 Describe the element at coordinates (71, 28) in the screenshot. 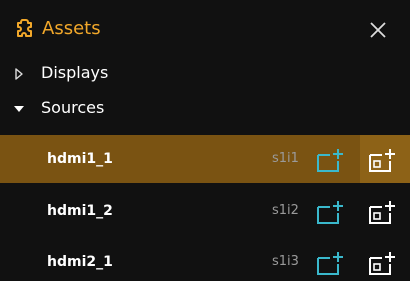

I see `panel-title: Assets` at that location.